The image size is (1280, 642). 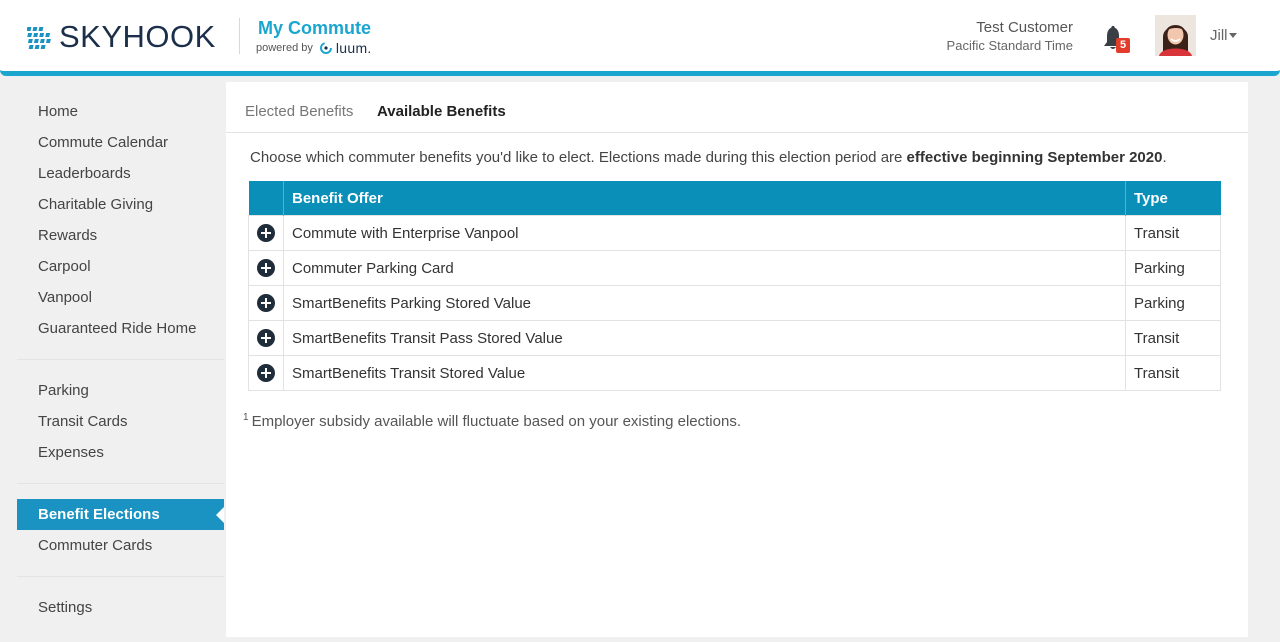 I want to click on table-header-benefit-offer: Benefit Offer, so click(x=704, y=198).